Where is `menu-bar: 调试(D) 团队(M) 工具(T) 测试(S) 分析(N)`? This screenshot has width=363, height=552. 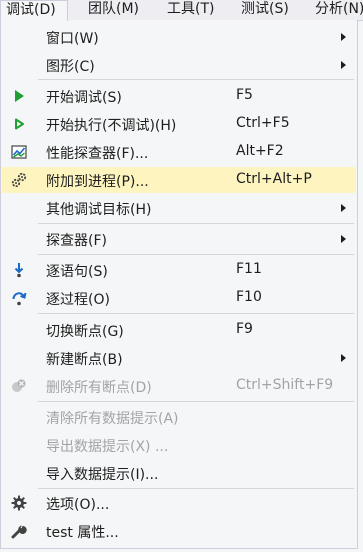
menu-bar: 调试(D) 团队(M) 工具(T) 测试(S) 分析(N) is located at coordinates (181, 10).